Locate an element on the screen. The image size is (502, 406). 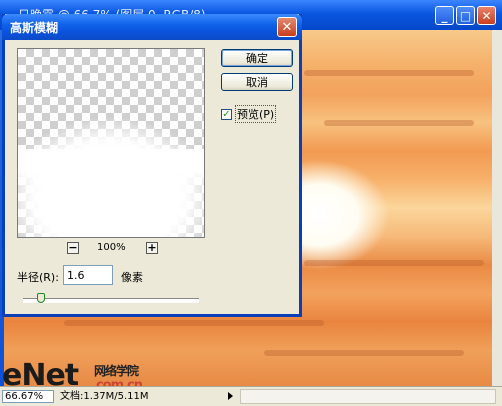
close-button: ✕ is located at coordinates (486, 15).